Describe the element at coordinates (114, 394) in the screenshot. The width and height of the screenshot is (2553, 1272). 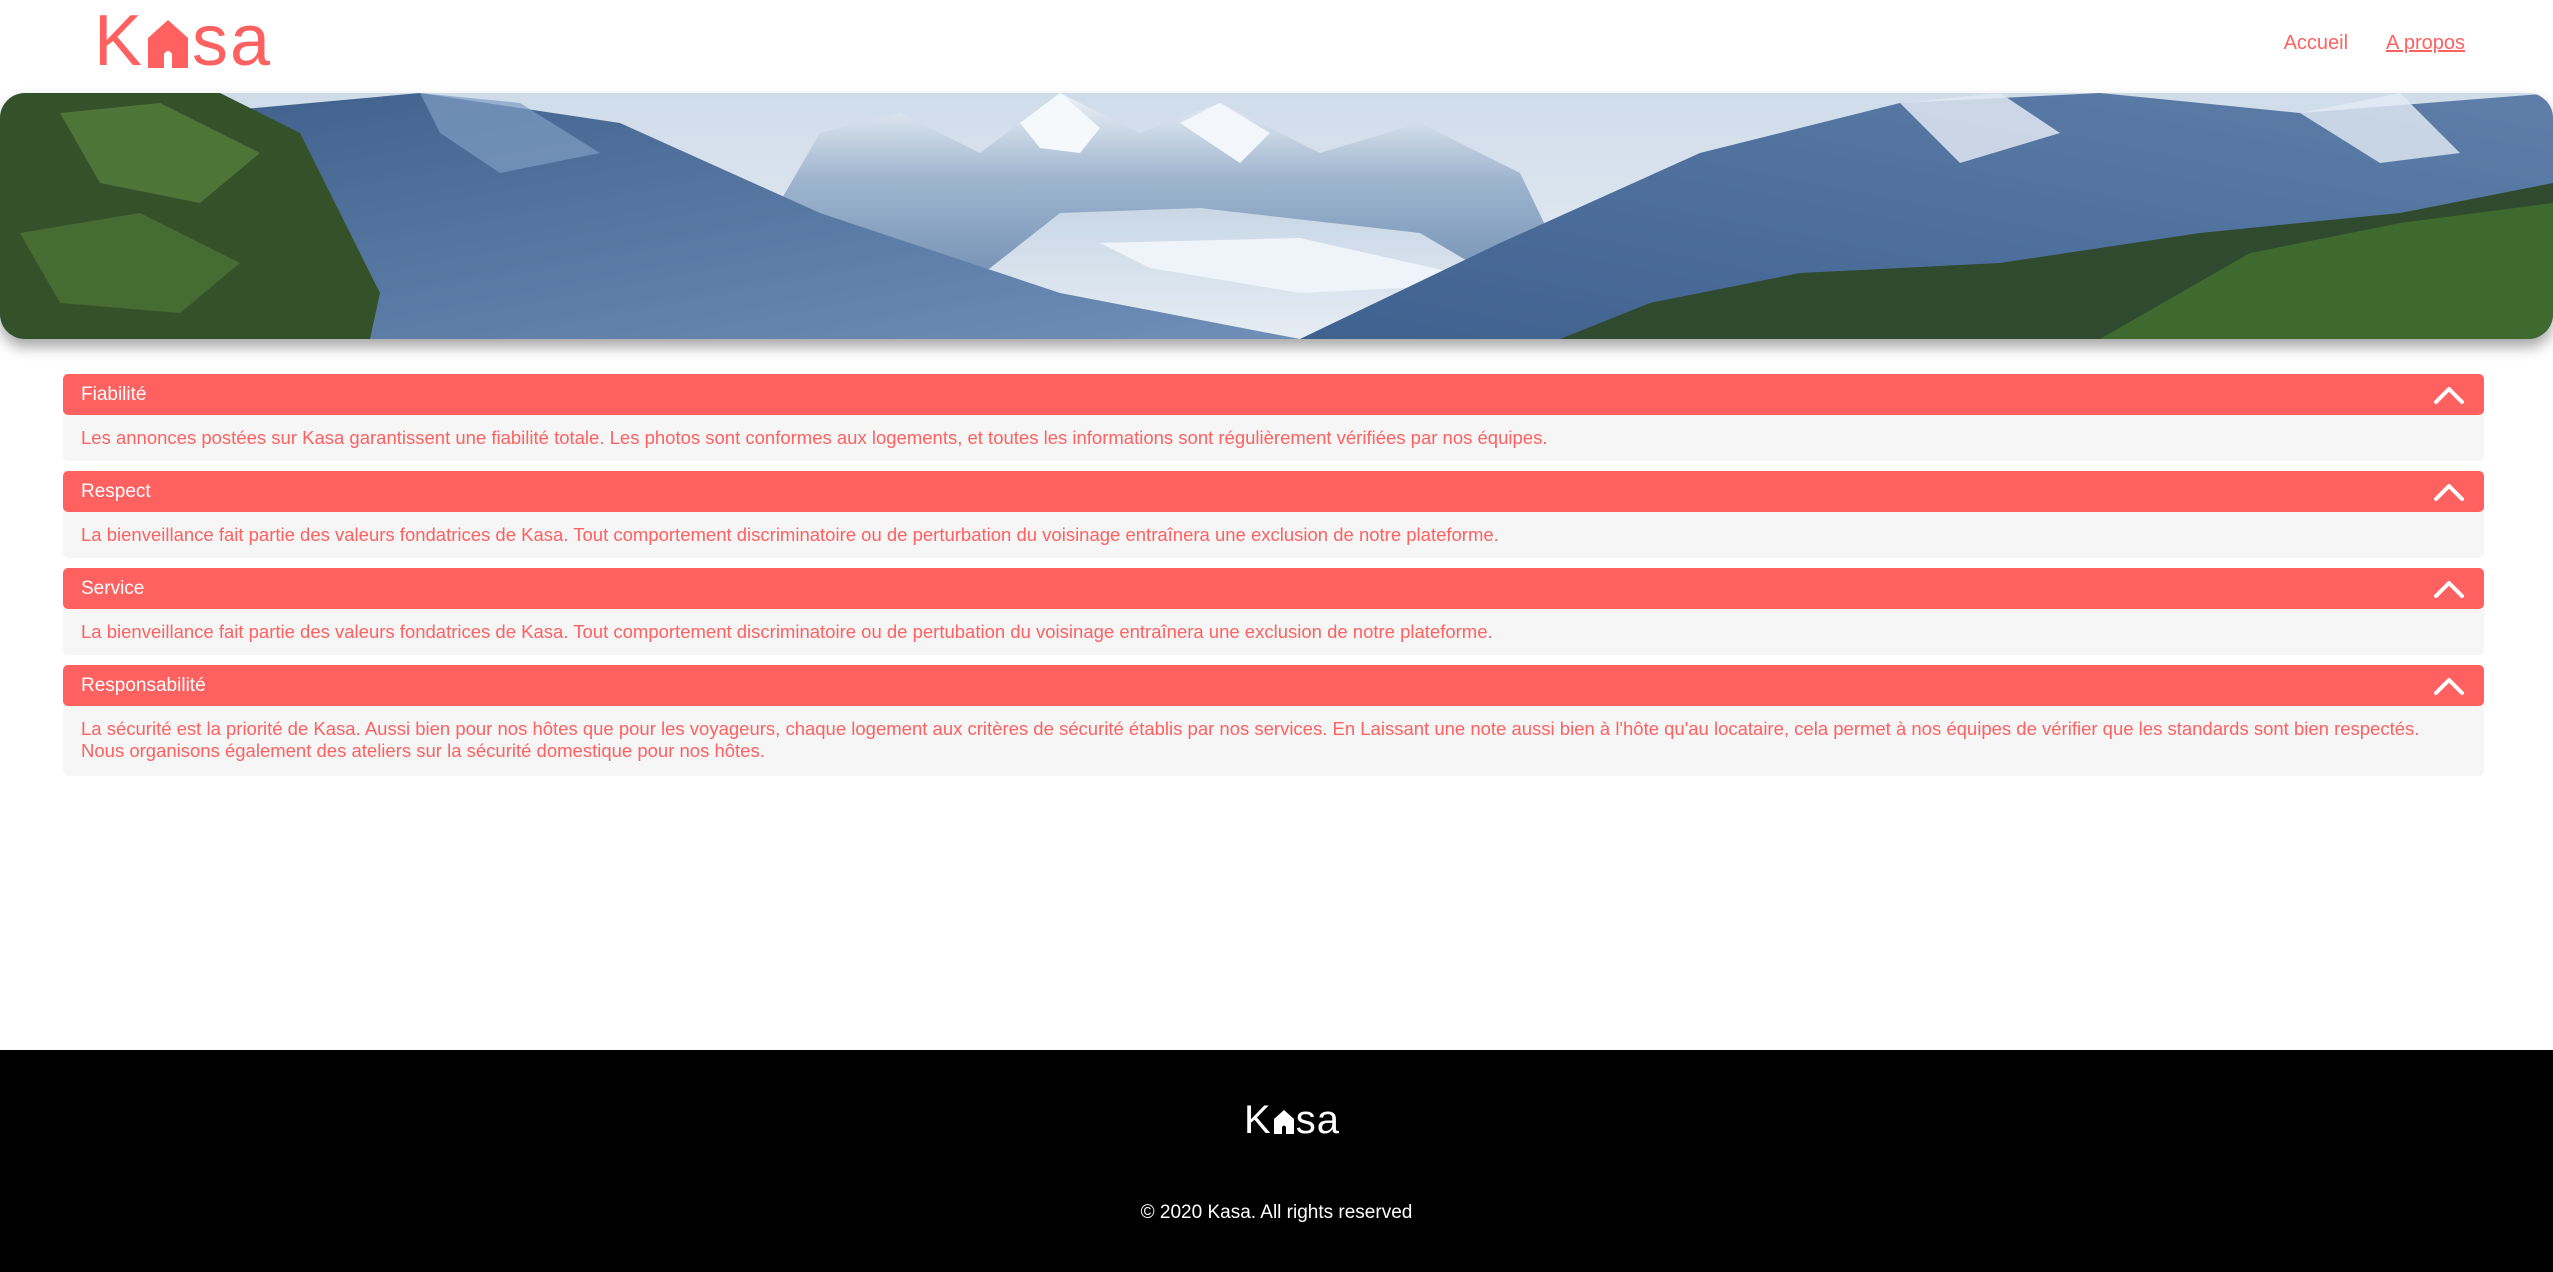
I see `collapse-title: Fiabilité` at that location.